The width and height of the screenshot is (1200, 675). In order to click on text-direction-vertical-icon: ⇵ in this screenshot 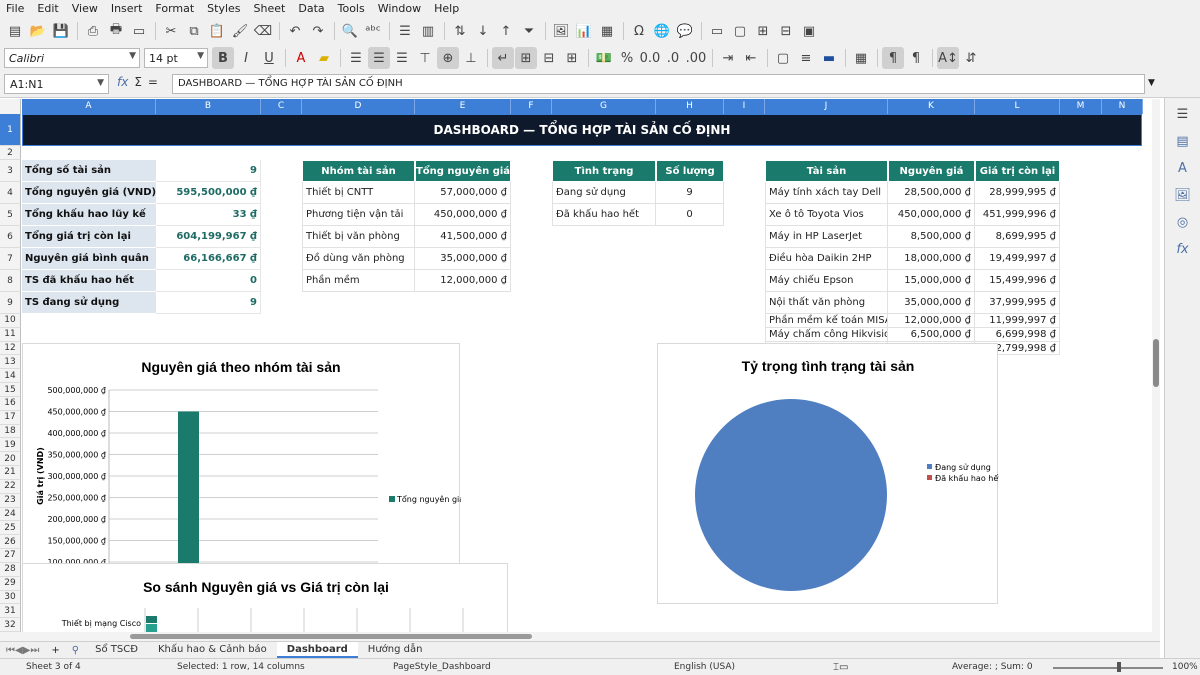, I will do `click(971, 58)`.